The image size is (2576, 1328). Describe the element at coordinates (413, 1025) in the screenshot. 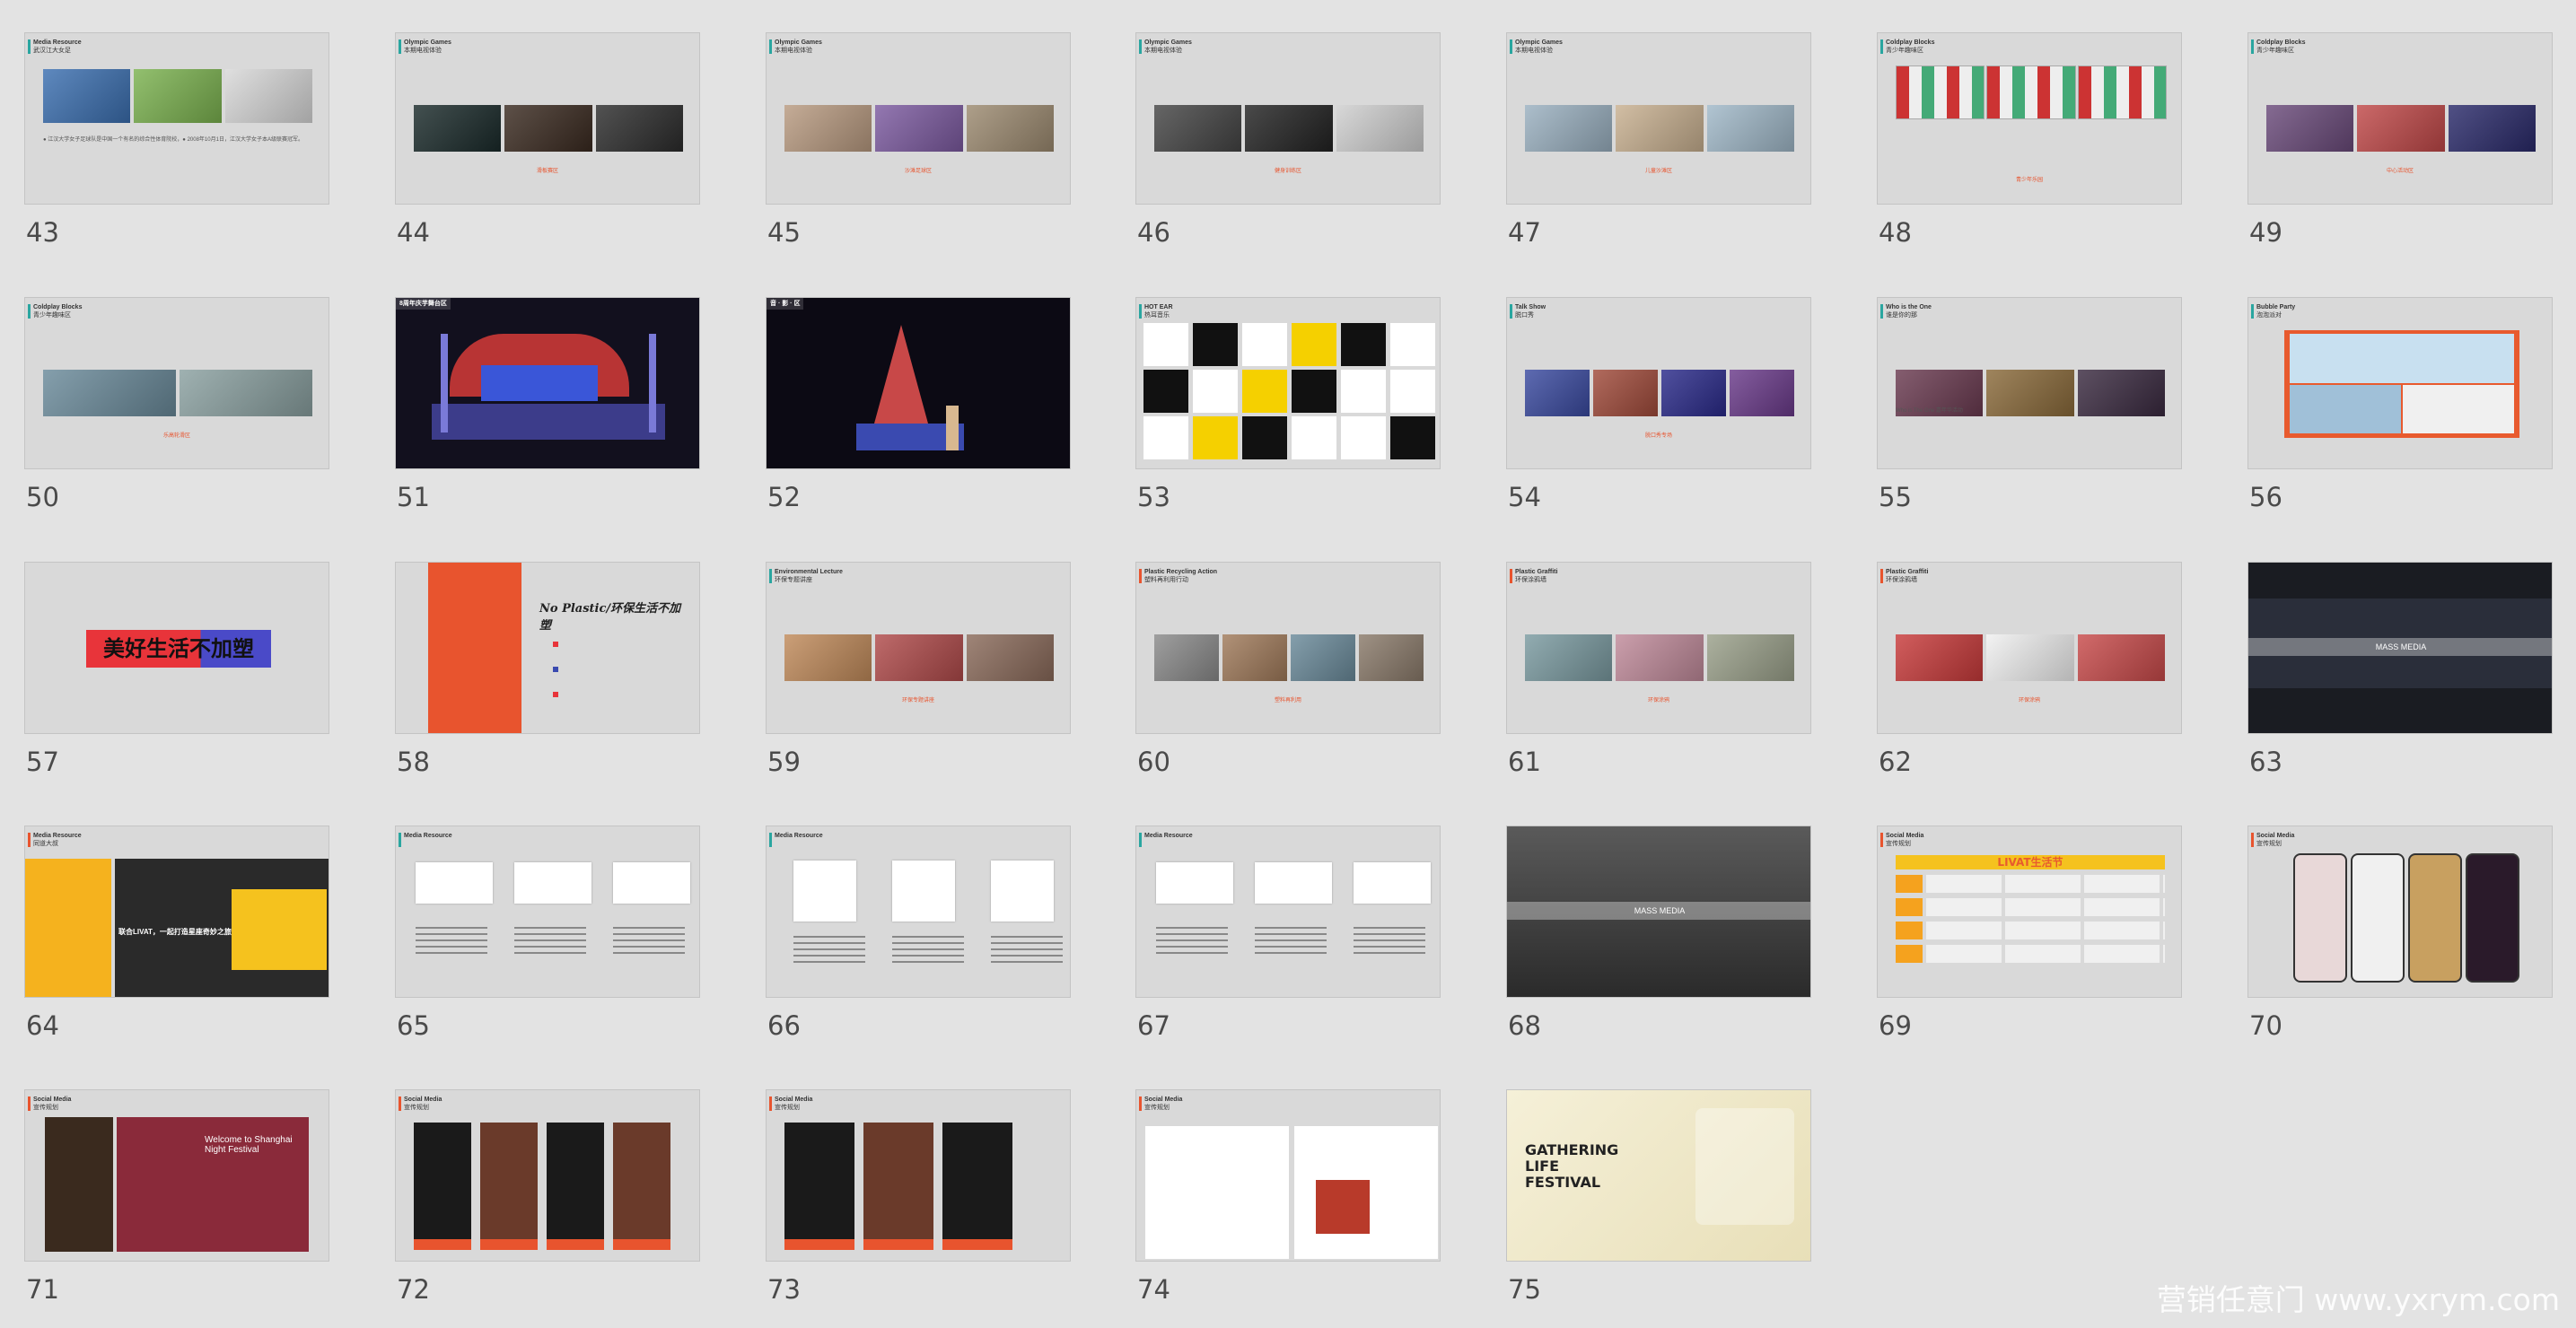

I see `slide-number: 65` at that location.